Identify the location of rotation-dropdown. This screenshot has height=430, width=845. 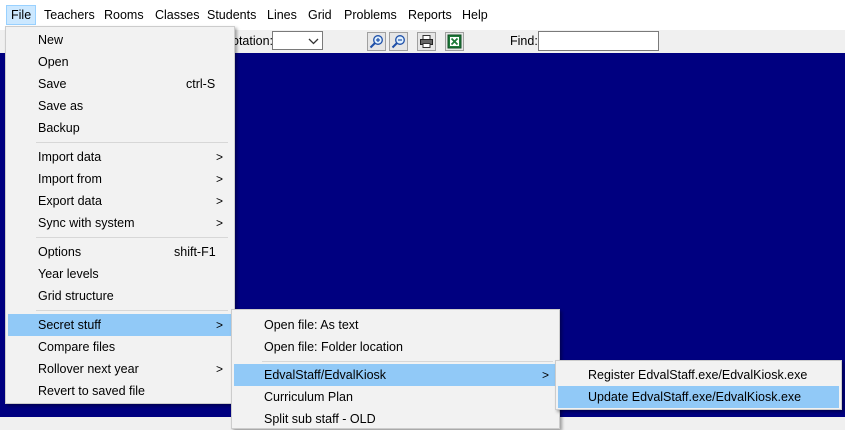
(297, 40).